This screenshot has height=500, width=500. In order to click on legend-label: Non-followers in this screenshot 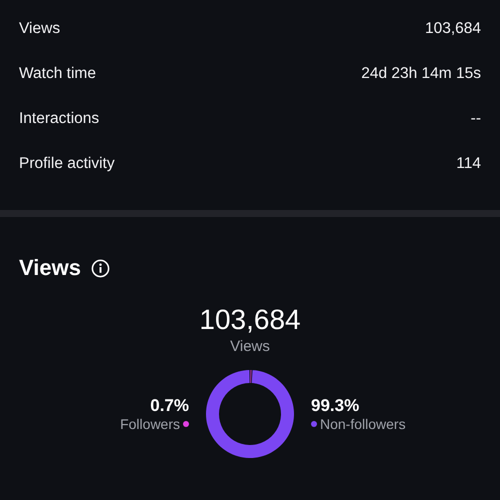, I will do `click(363, 424)`.